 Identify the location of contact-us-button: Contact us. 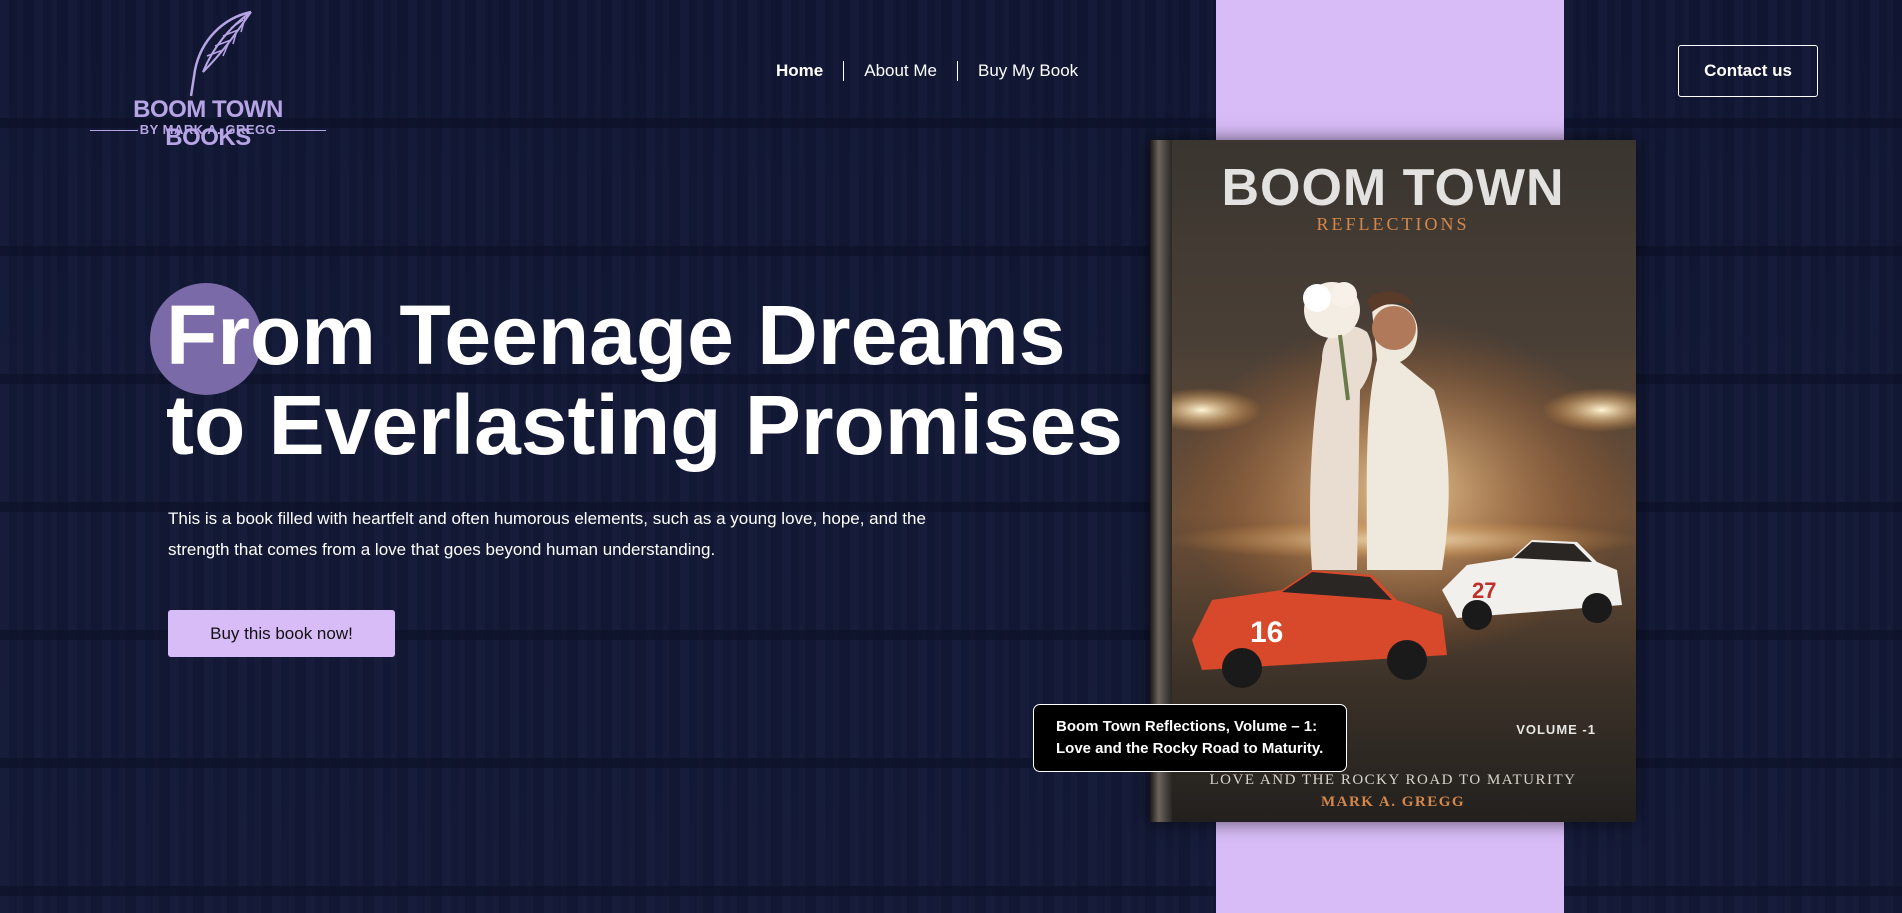
(1748, 71).